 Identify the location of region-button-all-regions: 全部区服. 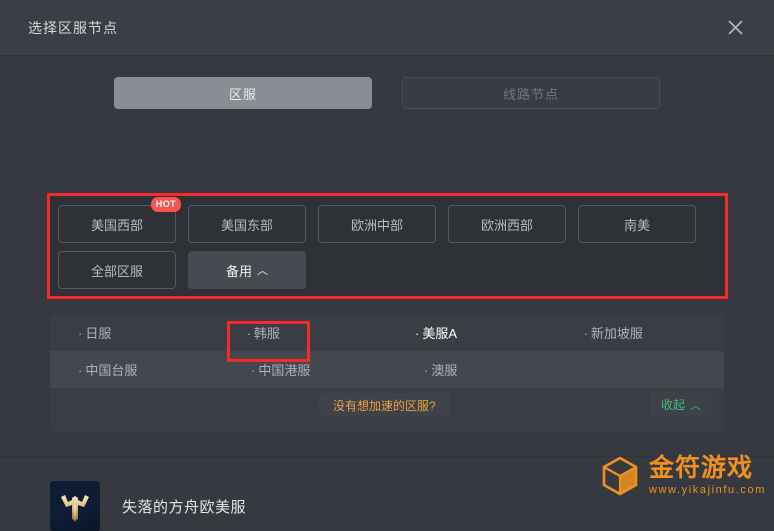
(117, 270).